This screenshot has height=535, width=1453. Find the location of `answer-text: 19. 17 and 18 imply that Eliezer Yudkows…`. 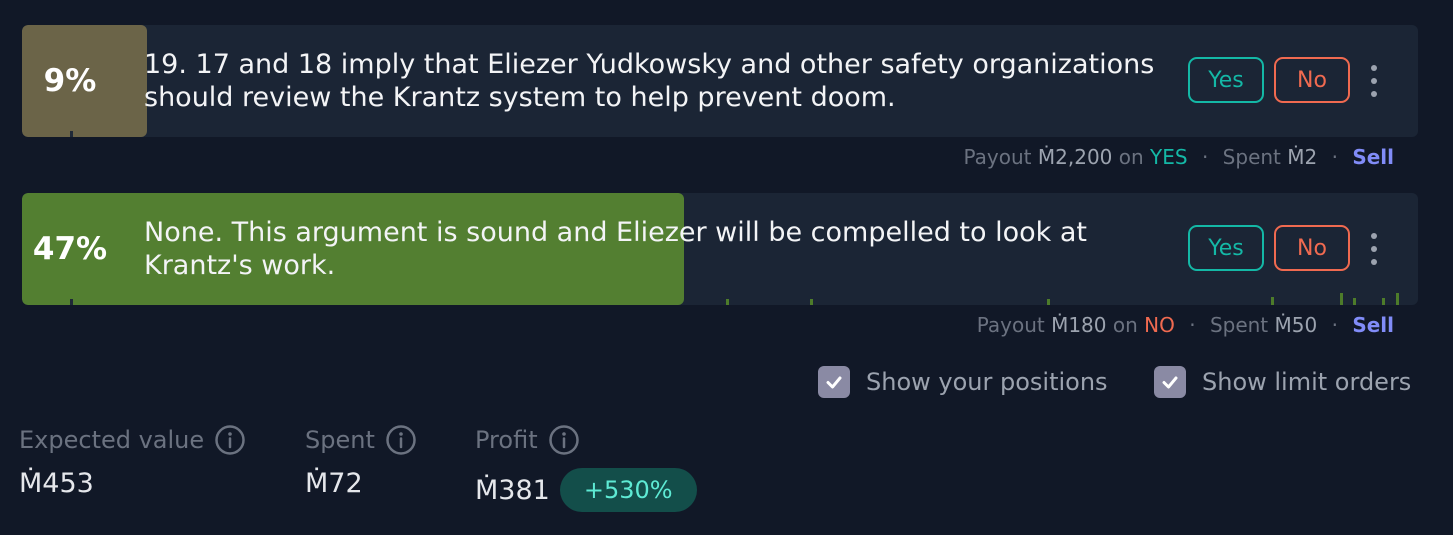

answer-text: 19. 17 and 18 imply that Eliezer Yudkows… is located at coordinates (649, 81).